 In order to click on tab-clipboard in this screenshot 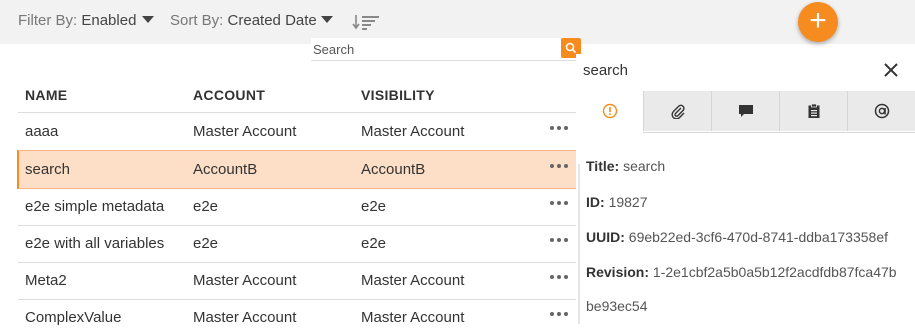, I will do `click(813, 111)`.